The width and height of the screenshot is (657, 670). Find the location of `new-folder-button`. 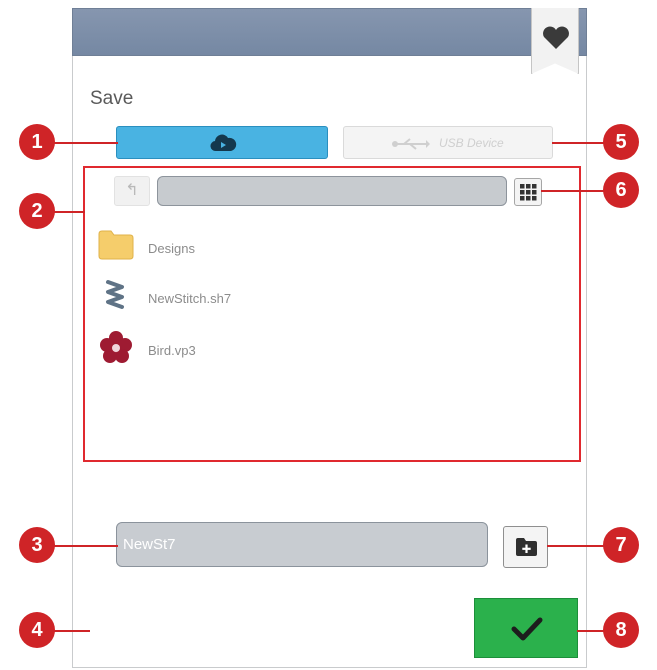

new-folder-button is located at coordinates (525, 547).